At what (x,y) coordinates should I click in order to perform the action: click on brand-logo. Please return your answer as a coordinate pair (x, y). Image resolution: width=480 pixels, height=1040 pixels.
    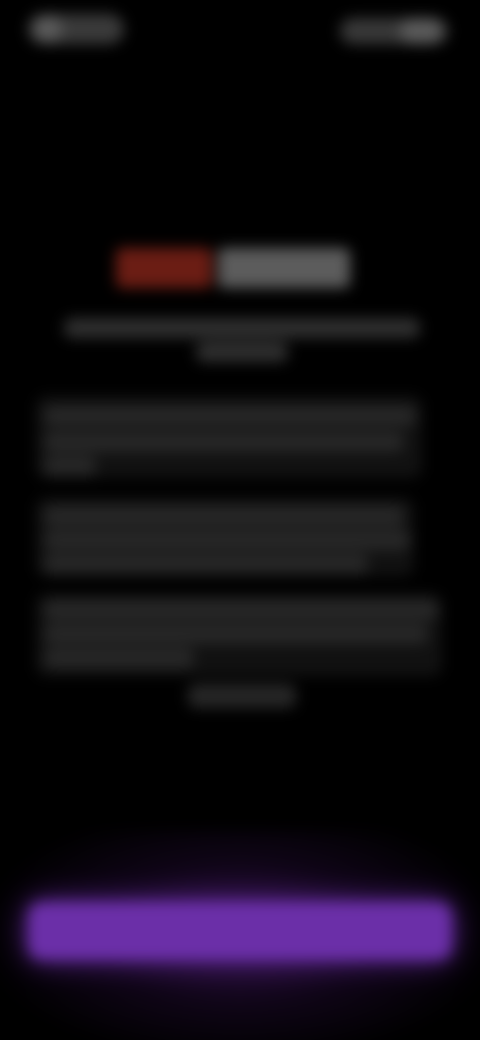
    Looking at the image, I should click on (233, 268).